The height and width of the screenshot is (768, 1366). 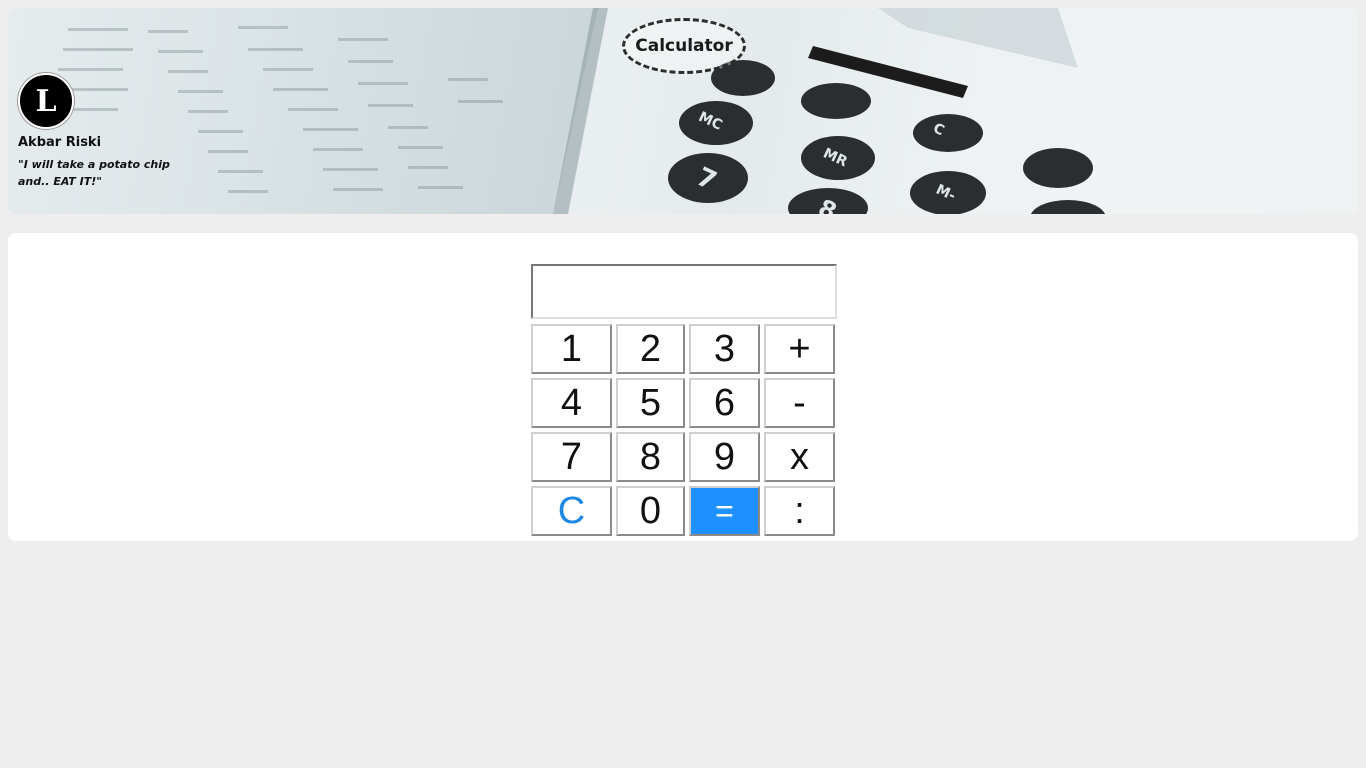 I want to click on key-1-button: 1, so click(x=571, y=349).